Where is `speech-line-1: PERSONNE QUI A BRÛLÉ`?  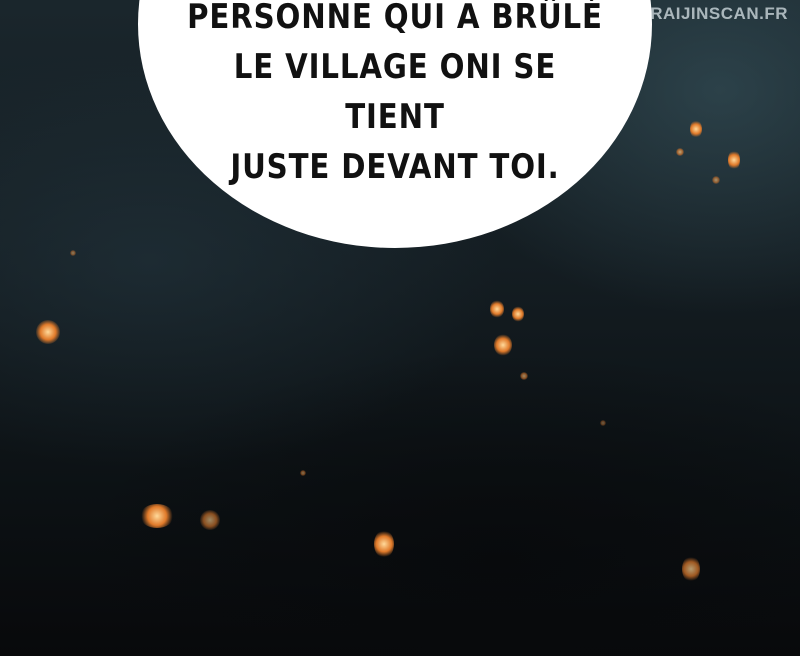 speech-line-1: PERSONNE QUI A BRÛLÉ is located at coordinates (395, 18).